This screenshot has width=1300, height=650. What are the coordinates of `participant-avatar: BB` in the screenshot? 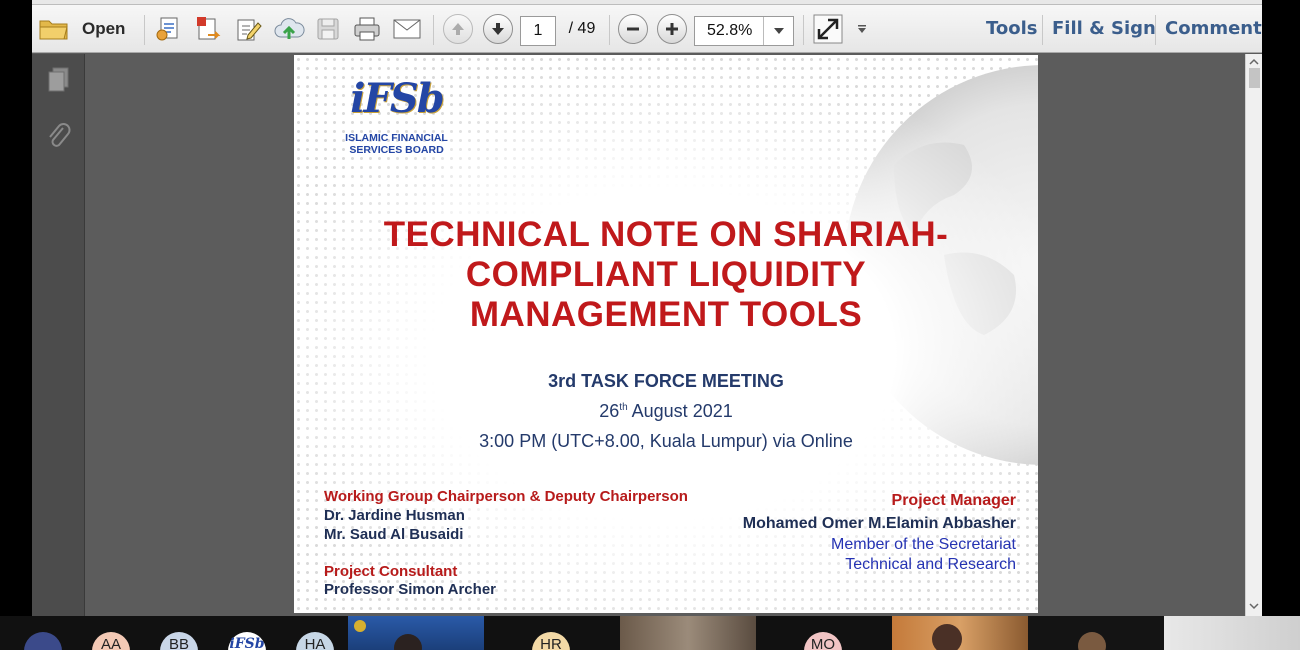 It's located at (179, 641).